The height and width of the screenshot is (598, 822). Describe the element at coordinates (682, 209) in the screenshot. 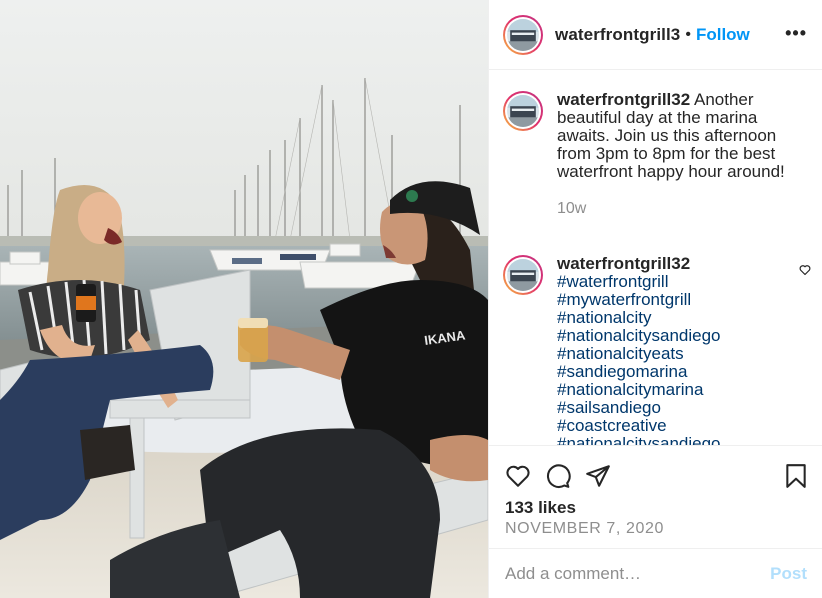

I see `caption-timestamp: 10w` at that location.